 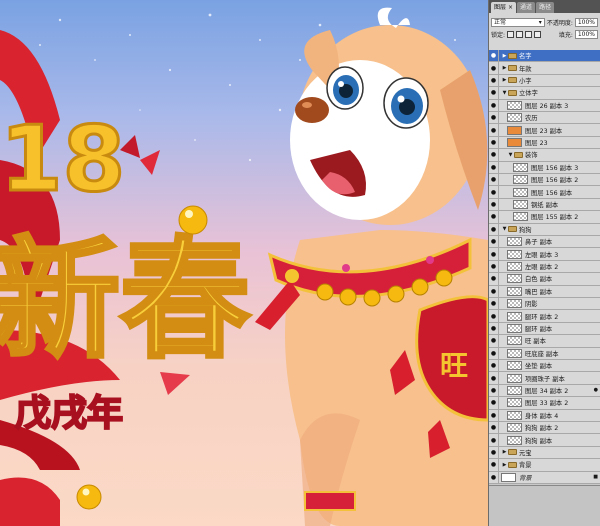 I want to click on layer-row: ● 白色 副本, so click(x=544, y=279).